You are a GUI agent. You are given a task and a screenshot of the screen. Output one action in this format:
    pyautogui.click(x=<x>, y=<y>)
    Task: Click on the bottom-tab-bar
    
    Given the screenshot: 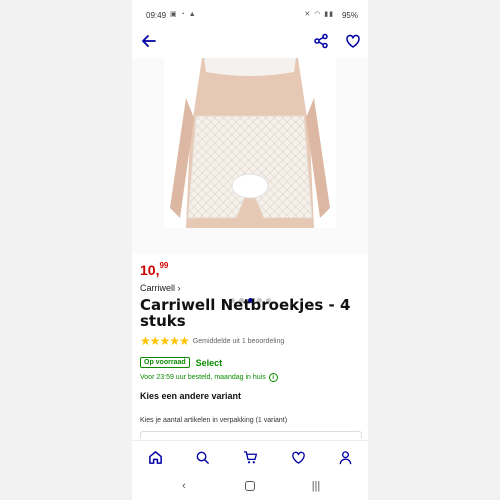 What is the action you would take?
    pyautogui.click(x=250, y=455)
    